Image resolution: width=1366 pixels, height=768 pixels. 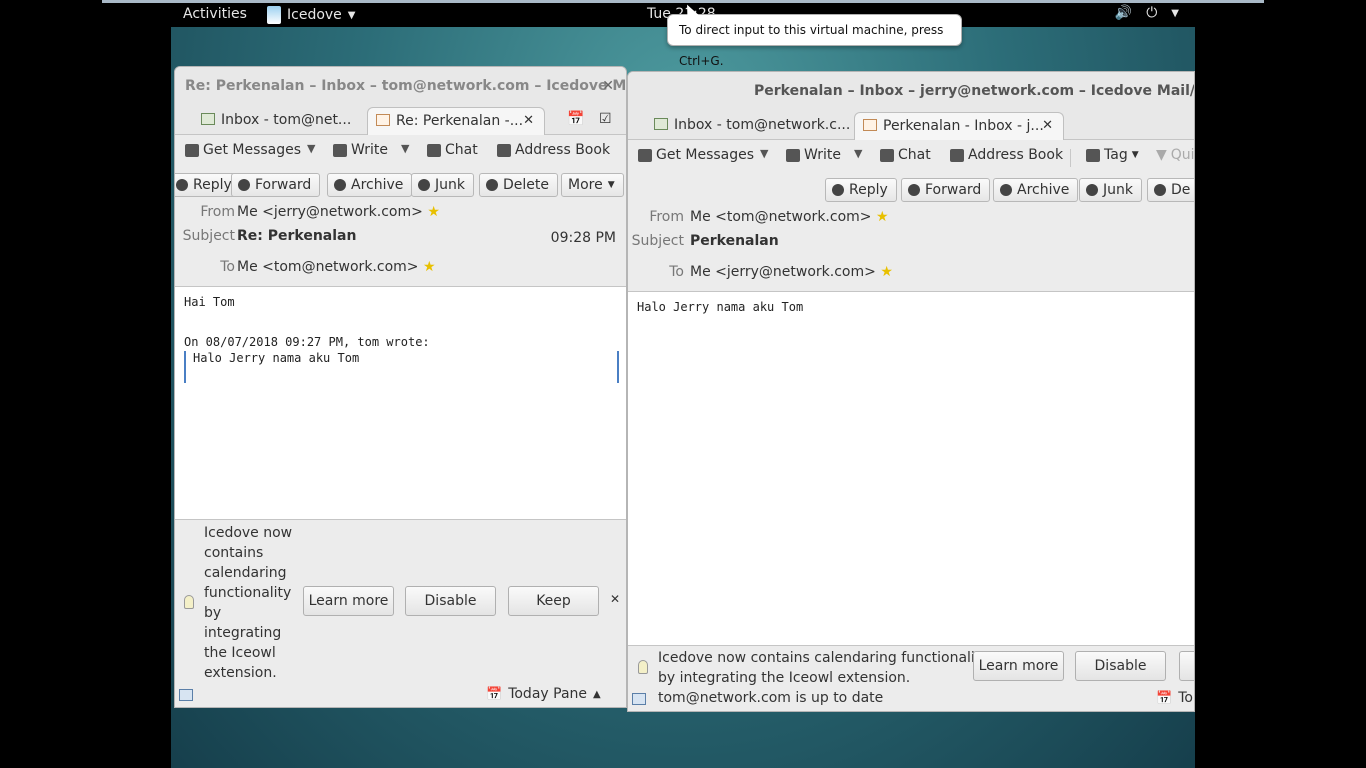 I want to click on to-value: Me <tom@network.com> ★, so click(x=336, y=267).